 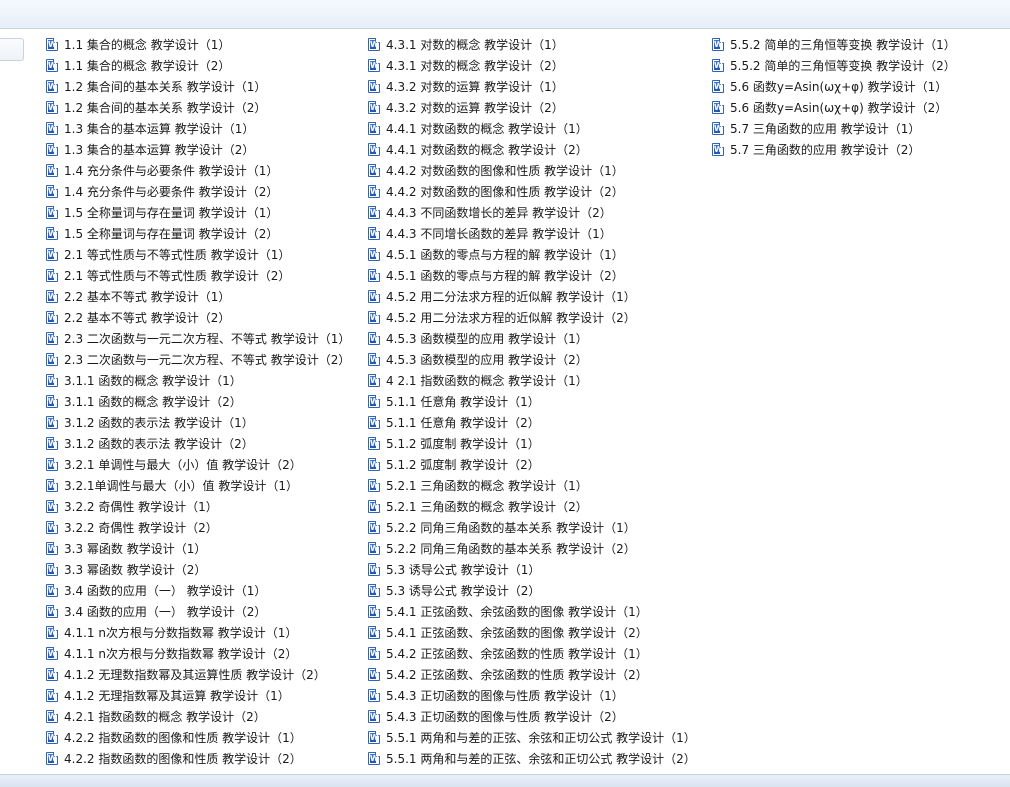 I want to click on file-item: 1.2 集合间的基本关系 教学设计（1）, so click(x=198, y=86).